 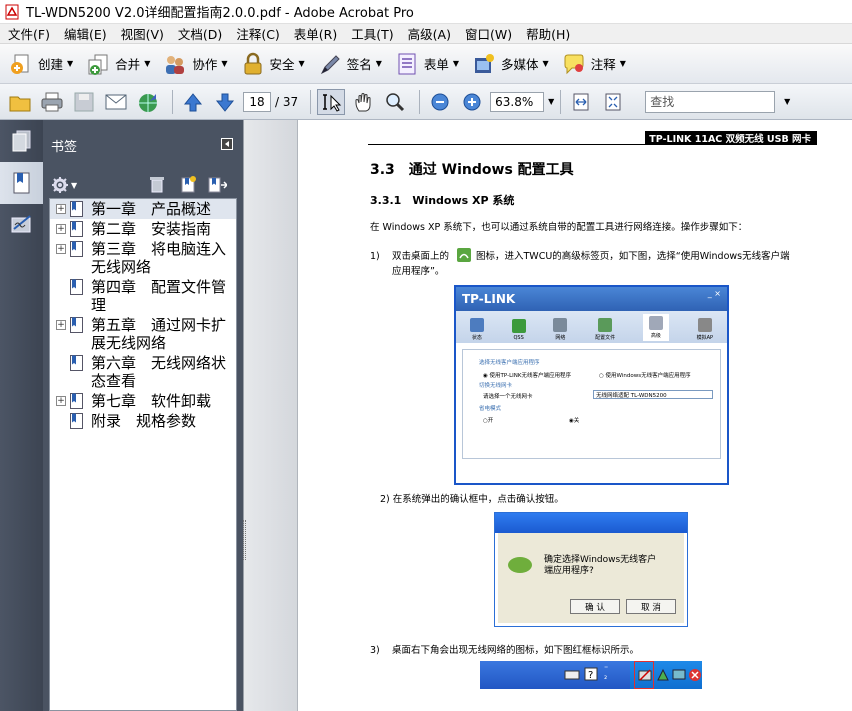 What do you see at coordinates (510, 64) in the screenshot?
I see `multimedia-button: 多媒体 ▼` at bounding box center [510, 64].